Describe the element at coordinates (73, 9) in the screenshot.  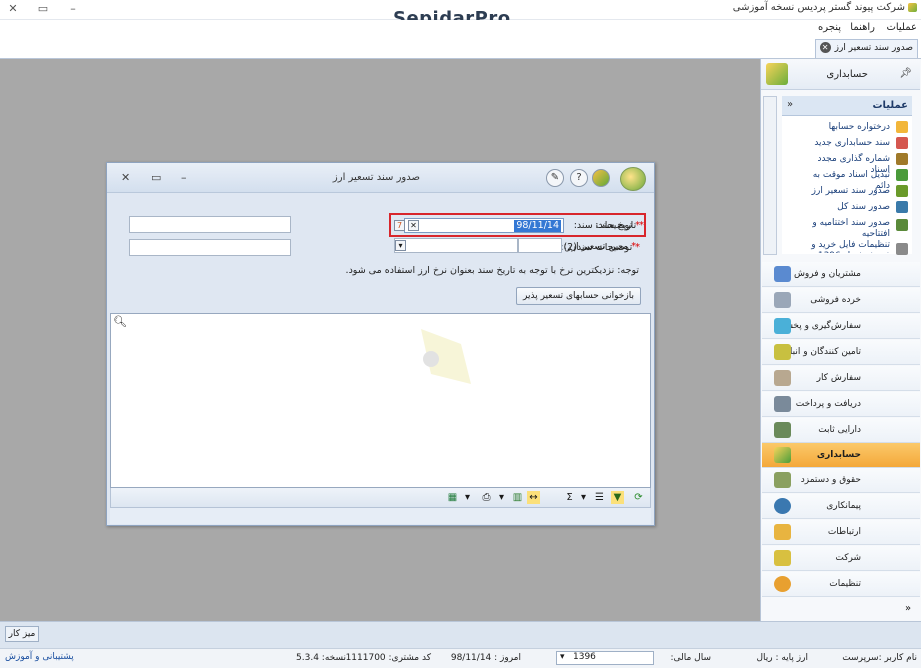
I see `minimize-window-button: –` at that location.